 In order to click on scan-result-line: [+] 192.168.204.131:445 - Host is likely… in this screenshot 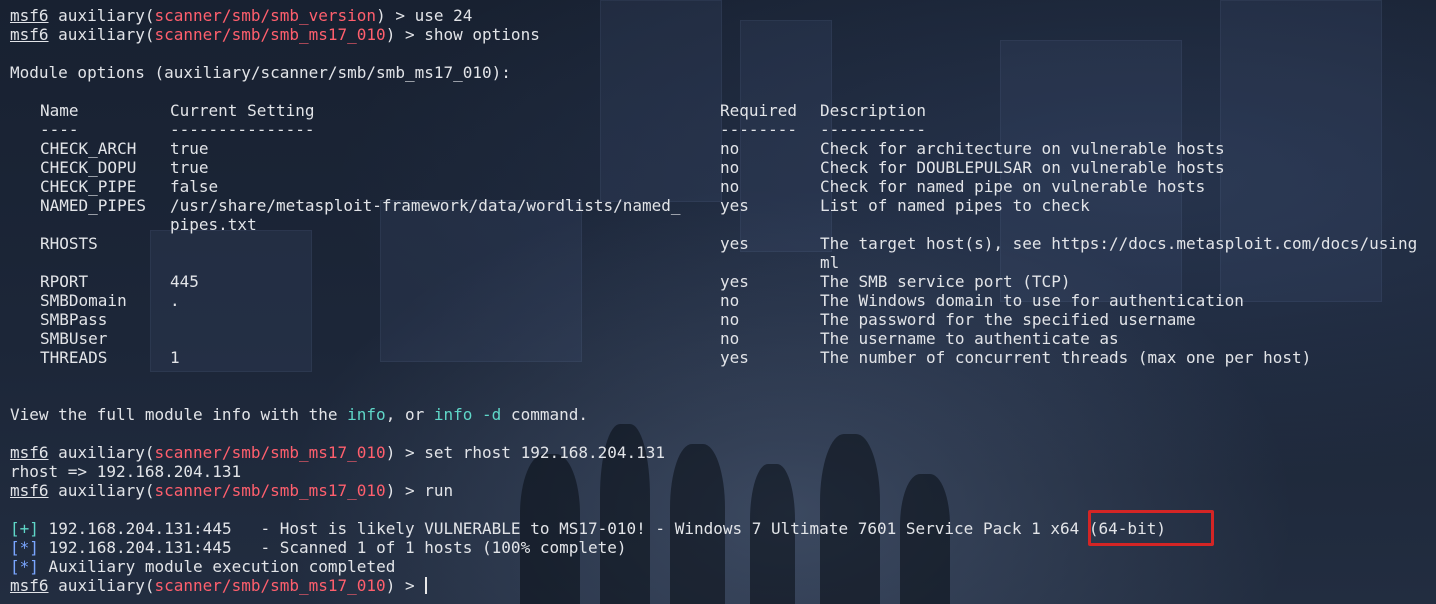, I will do `click(588, 528)`.